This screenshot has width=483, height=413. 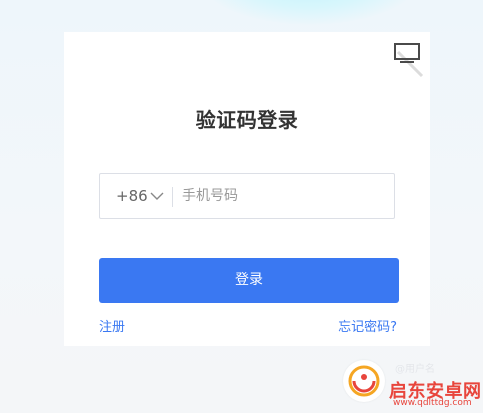 What do you see at coordinates (112, 325) in the screenshot?
I see `register-link: 注册` at bounding box center [112, 325].